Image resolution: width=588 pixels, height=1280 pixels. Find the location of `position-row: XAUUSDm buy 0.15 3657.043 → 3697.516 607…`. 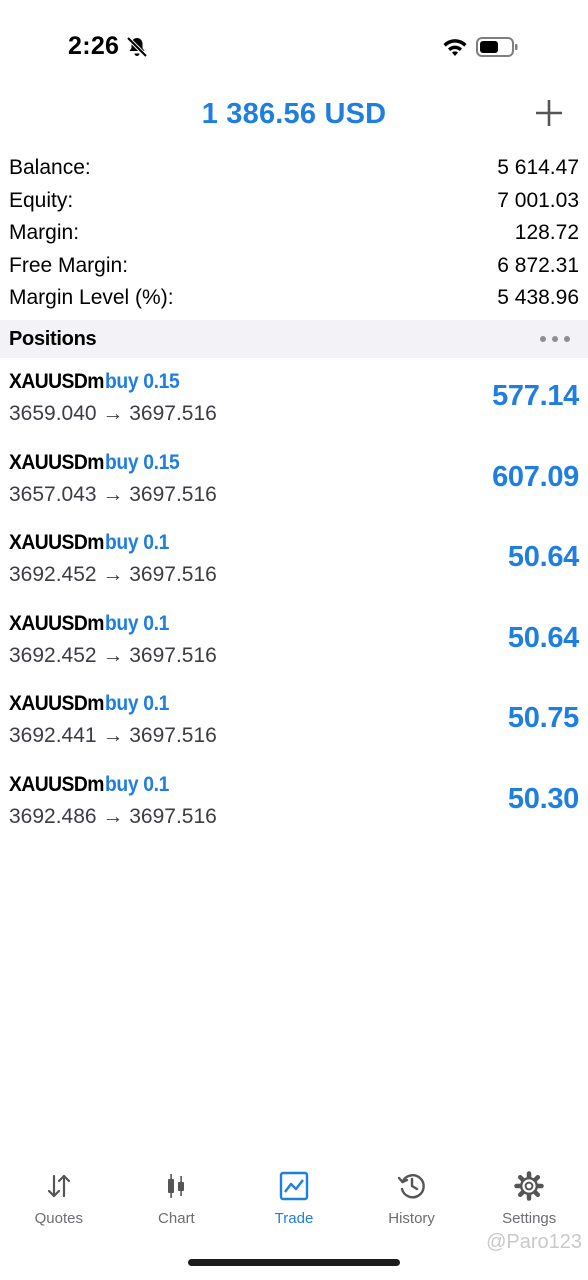

position-row: XAUUSDm buy 0.15 3657.043 → 3697.516 607… is located at coordinates (294, 483).